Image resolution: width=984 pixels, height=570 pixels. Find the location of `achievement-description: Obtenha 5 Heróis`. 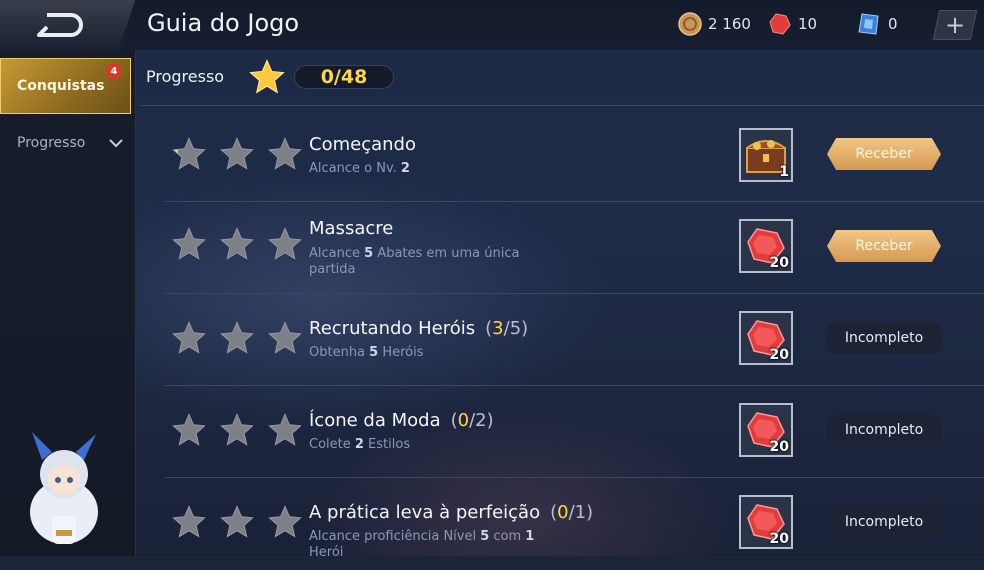

achievement-description: Obtenha 5 Heróis is located at coordinates (366, 352).